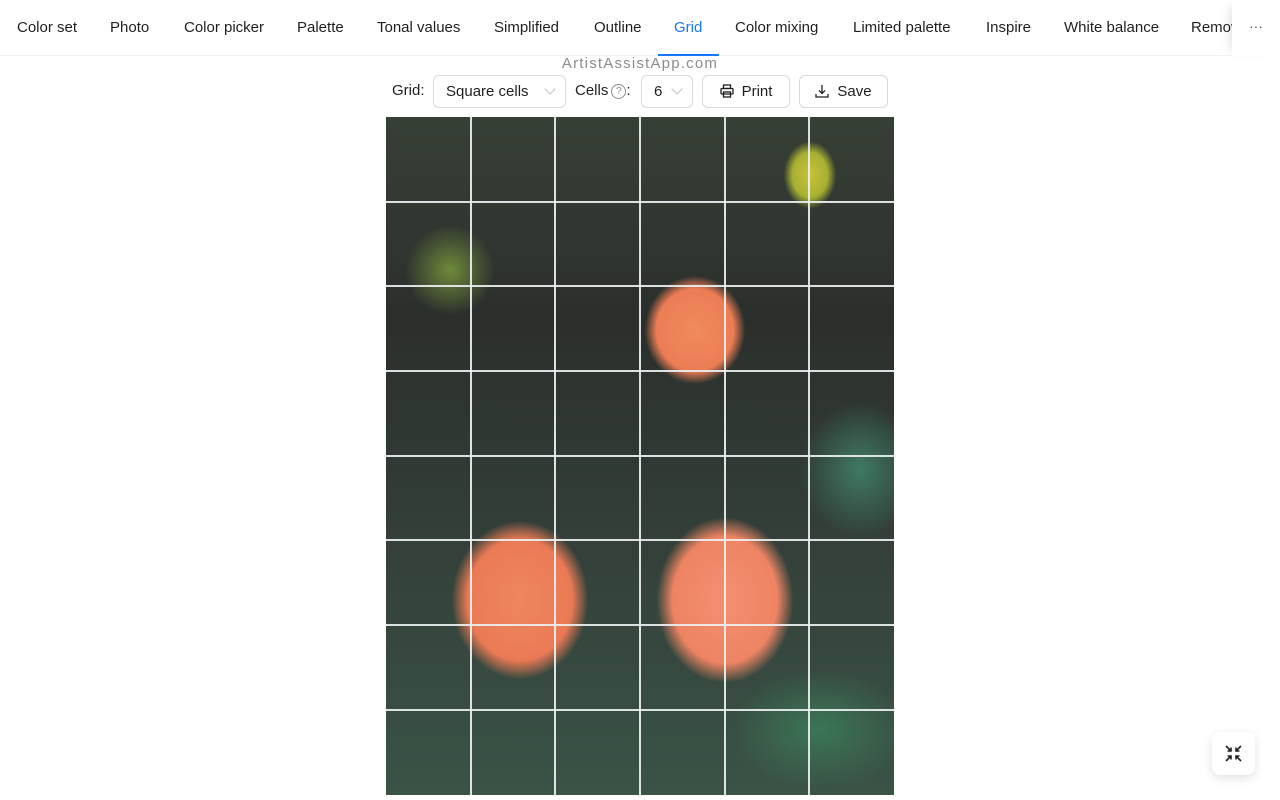  What do you see at coordinates (603, 90) in the screenshot?
I see `cells-label: Cells?:` at bounding box center [603, 90].